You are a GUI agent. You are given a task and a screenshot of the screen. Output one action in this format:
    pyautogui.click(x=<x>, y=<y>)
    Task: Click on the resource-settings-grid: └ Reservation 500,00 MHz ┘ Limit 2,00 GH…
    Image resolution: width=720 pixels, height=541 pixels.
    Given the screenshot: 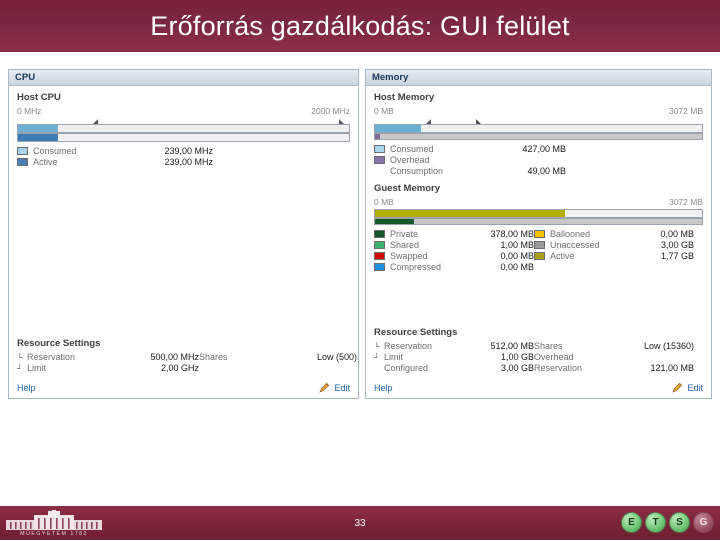 What is the action you would take?
    pyautogui.click(x=187, y=363)
    